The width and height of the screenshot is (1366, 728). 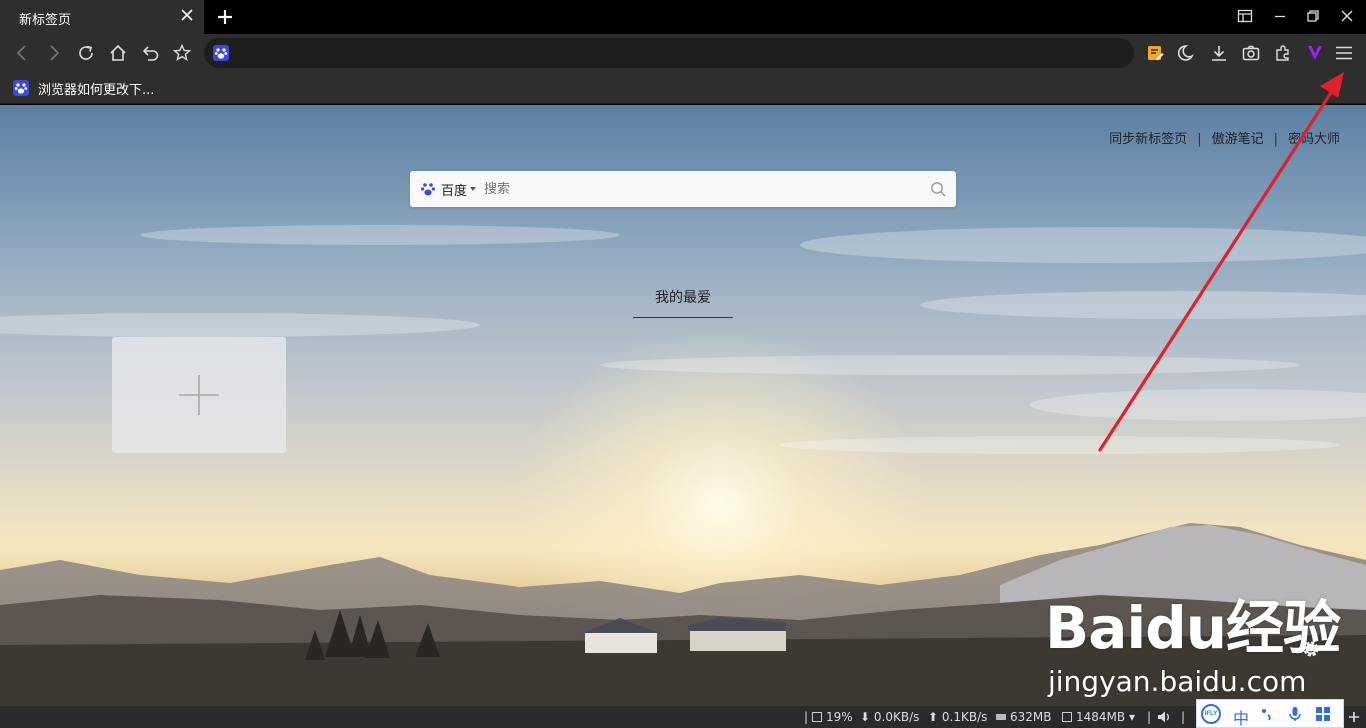 I want to click on night-mode-icon, so click(x=1187, y=53).